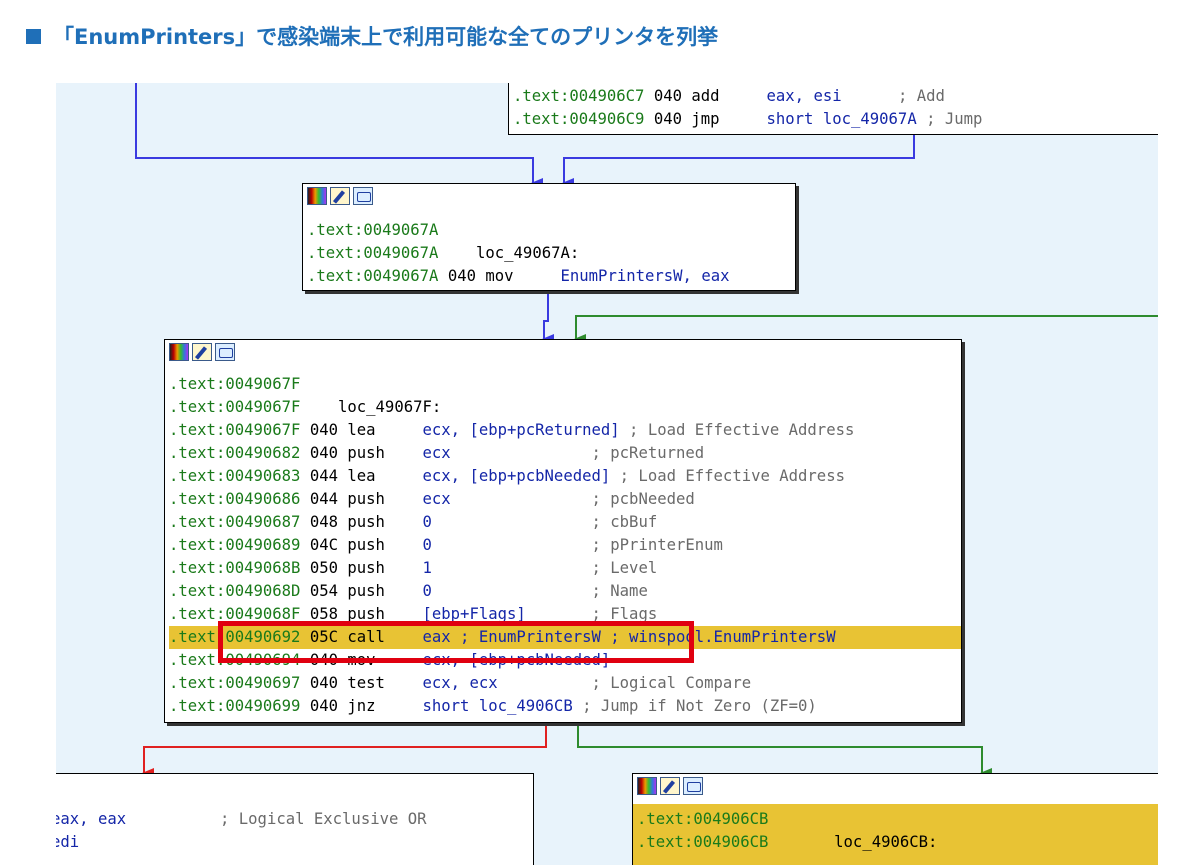 This screenshot has width=1182, height=865. I want to click on code-line: .text:004906C7 040 add eax, esi ; Add, so click(835, 96).